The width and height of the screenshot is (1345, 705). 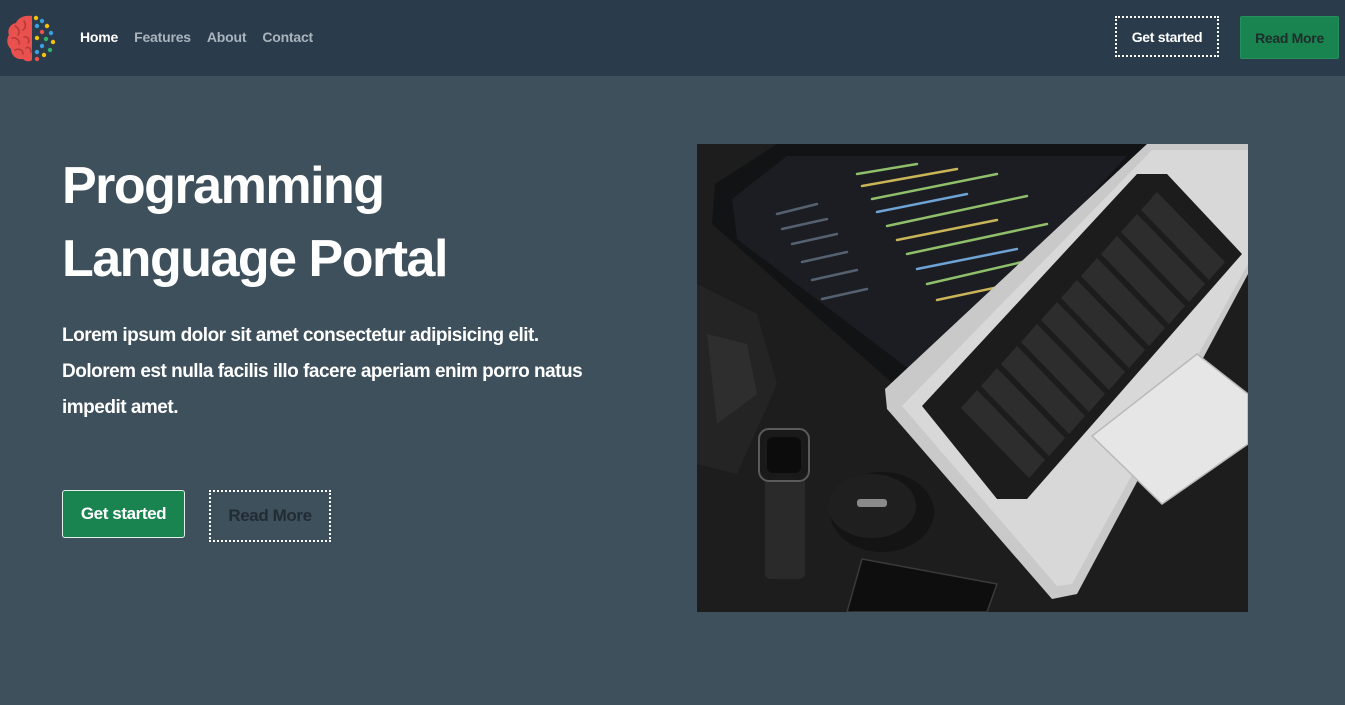 I want to click on nav-link-features: Features, so click(x=162, y=37).